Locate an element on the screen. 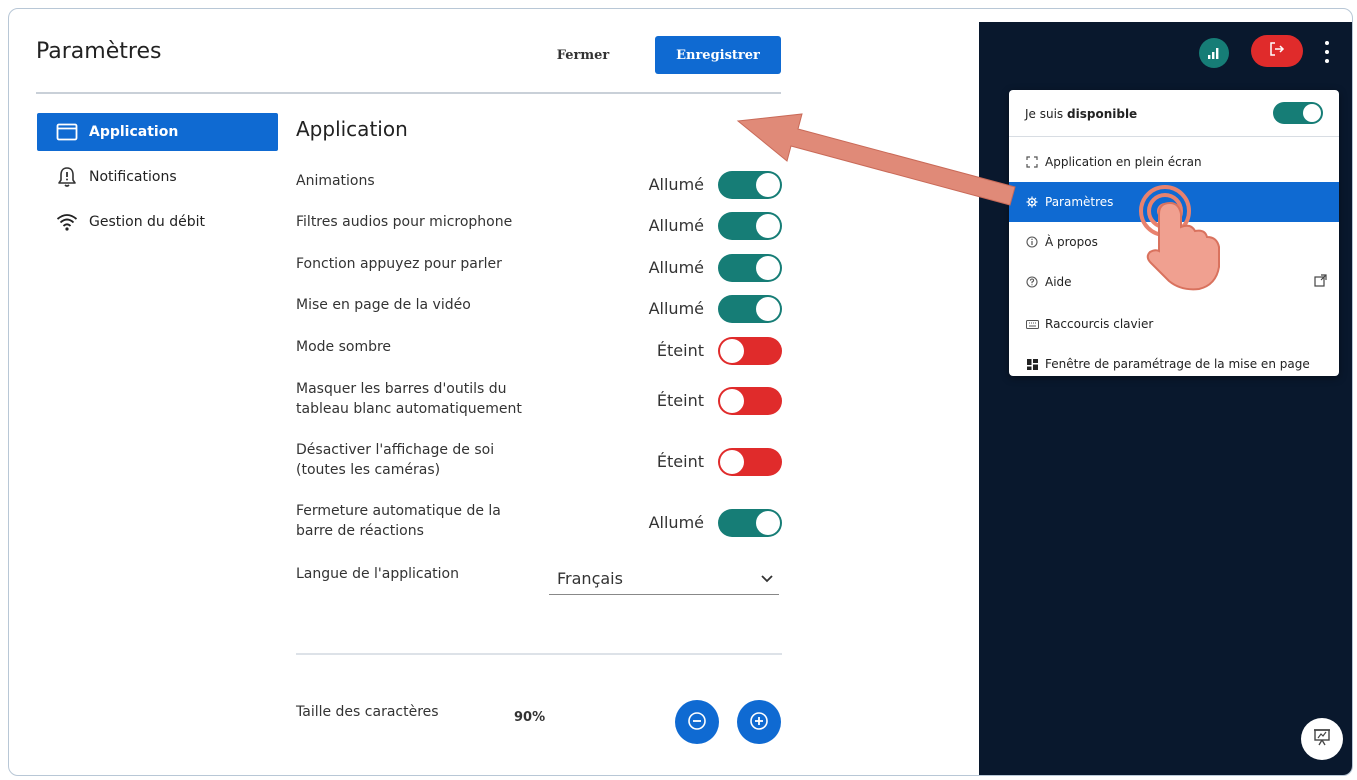 This screenshot has width=1357, height=780. dialog-title: Paramètres is located at coordinates (99, 51).